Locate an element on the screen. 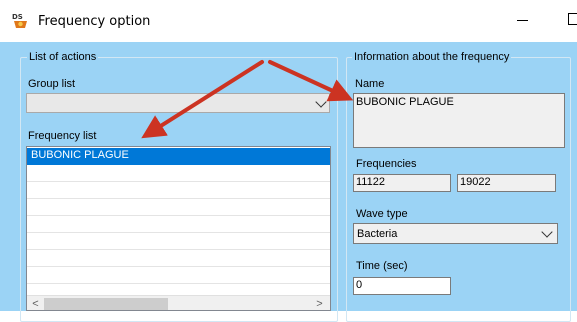  annotation-arrows is located at coordinates (247, 99).